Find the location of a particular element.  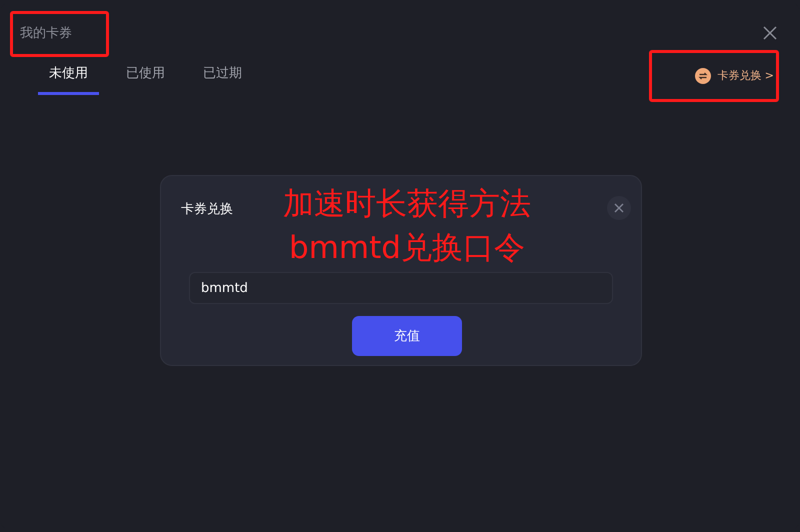

code-input: bmmtd is located at coordinates (401, 288).